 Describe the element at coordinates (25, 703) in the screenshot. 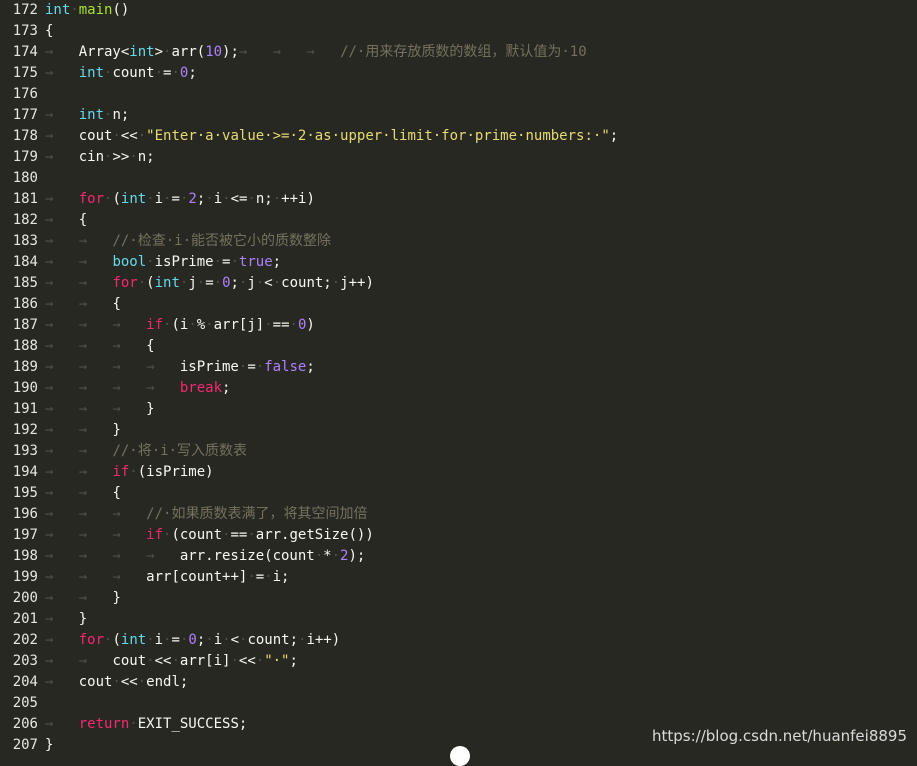

I see `line-number: 205` at that location.